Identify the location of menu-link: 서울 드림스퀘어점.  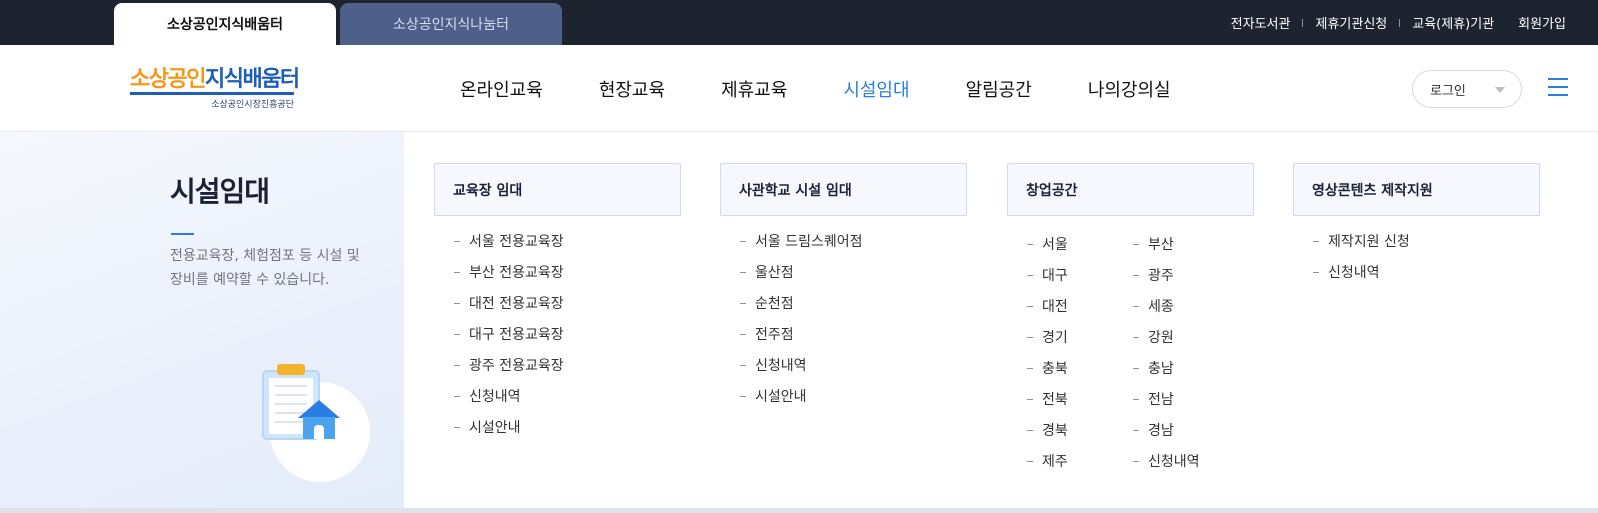
(853, 247).